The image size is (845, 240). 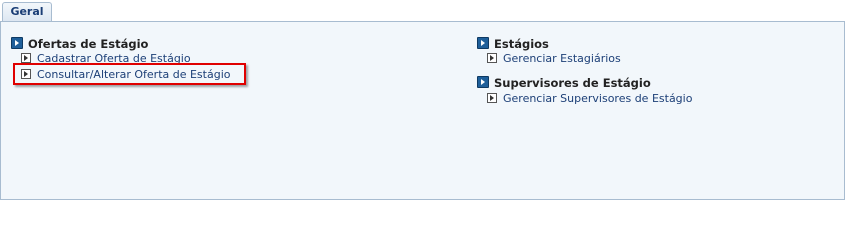 What do you see at coordinates (564, 83) in the screenshot?
I see `section-title-supervisores: Supervisores de Estágio` at bounding box center [564, 83].